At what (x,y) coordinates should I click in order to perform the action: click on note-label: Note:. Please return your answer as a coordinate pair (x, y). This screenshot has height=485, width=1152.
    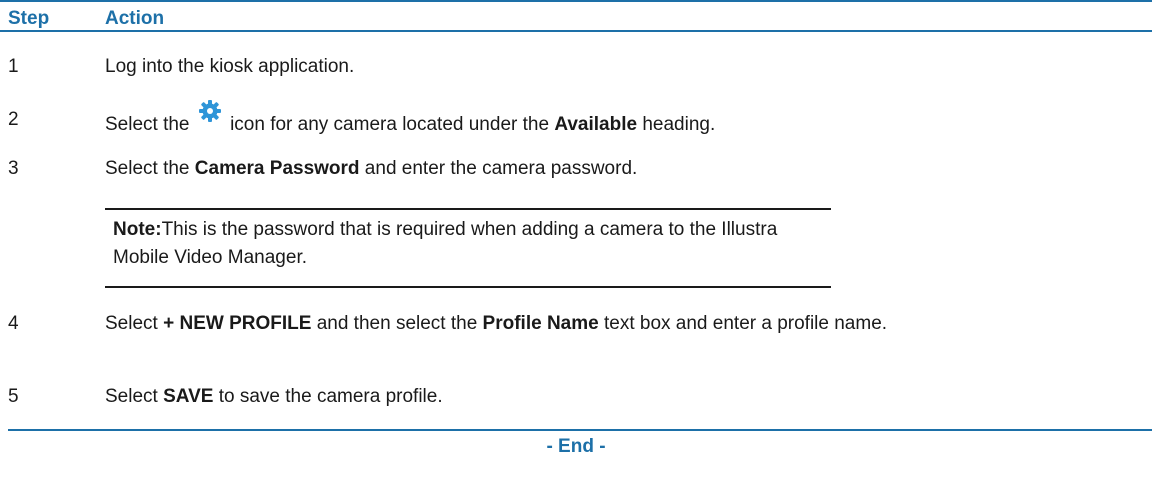
    Looking at the image, I should click on (137, 229).